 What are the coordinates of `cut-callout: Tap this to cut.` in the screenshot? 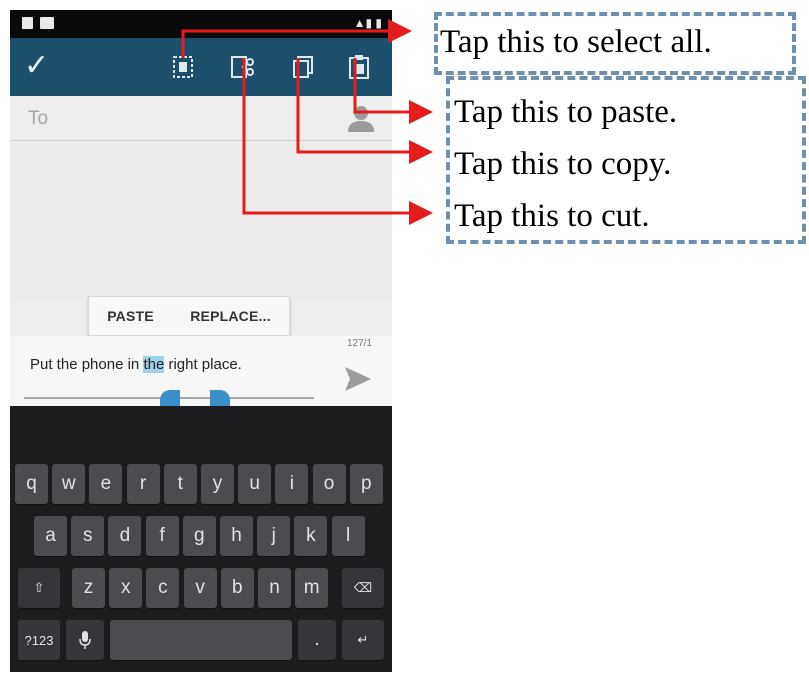 It's located at (552, 216).